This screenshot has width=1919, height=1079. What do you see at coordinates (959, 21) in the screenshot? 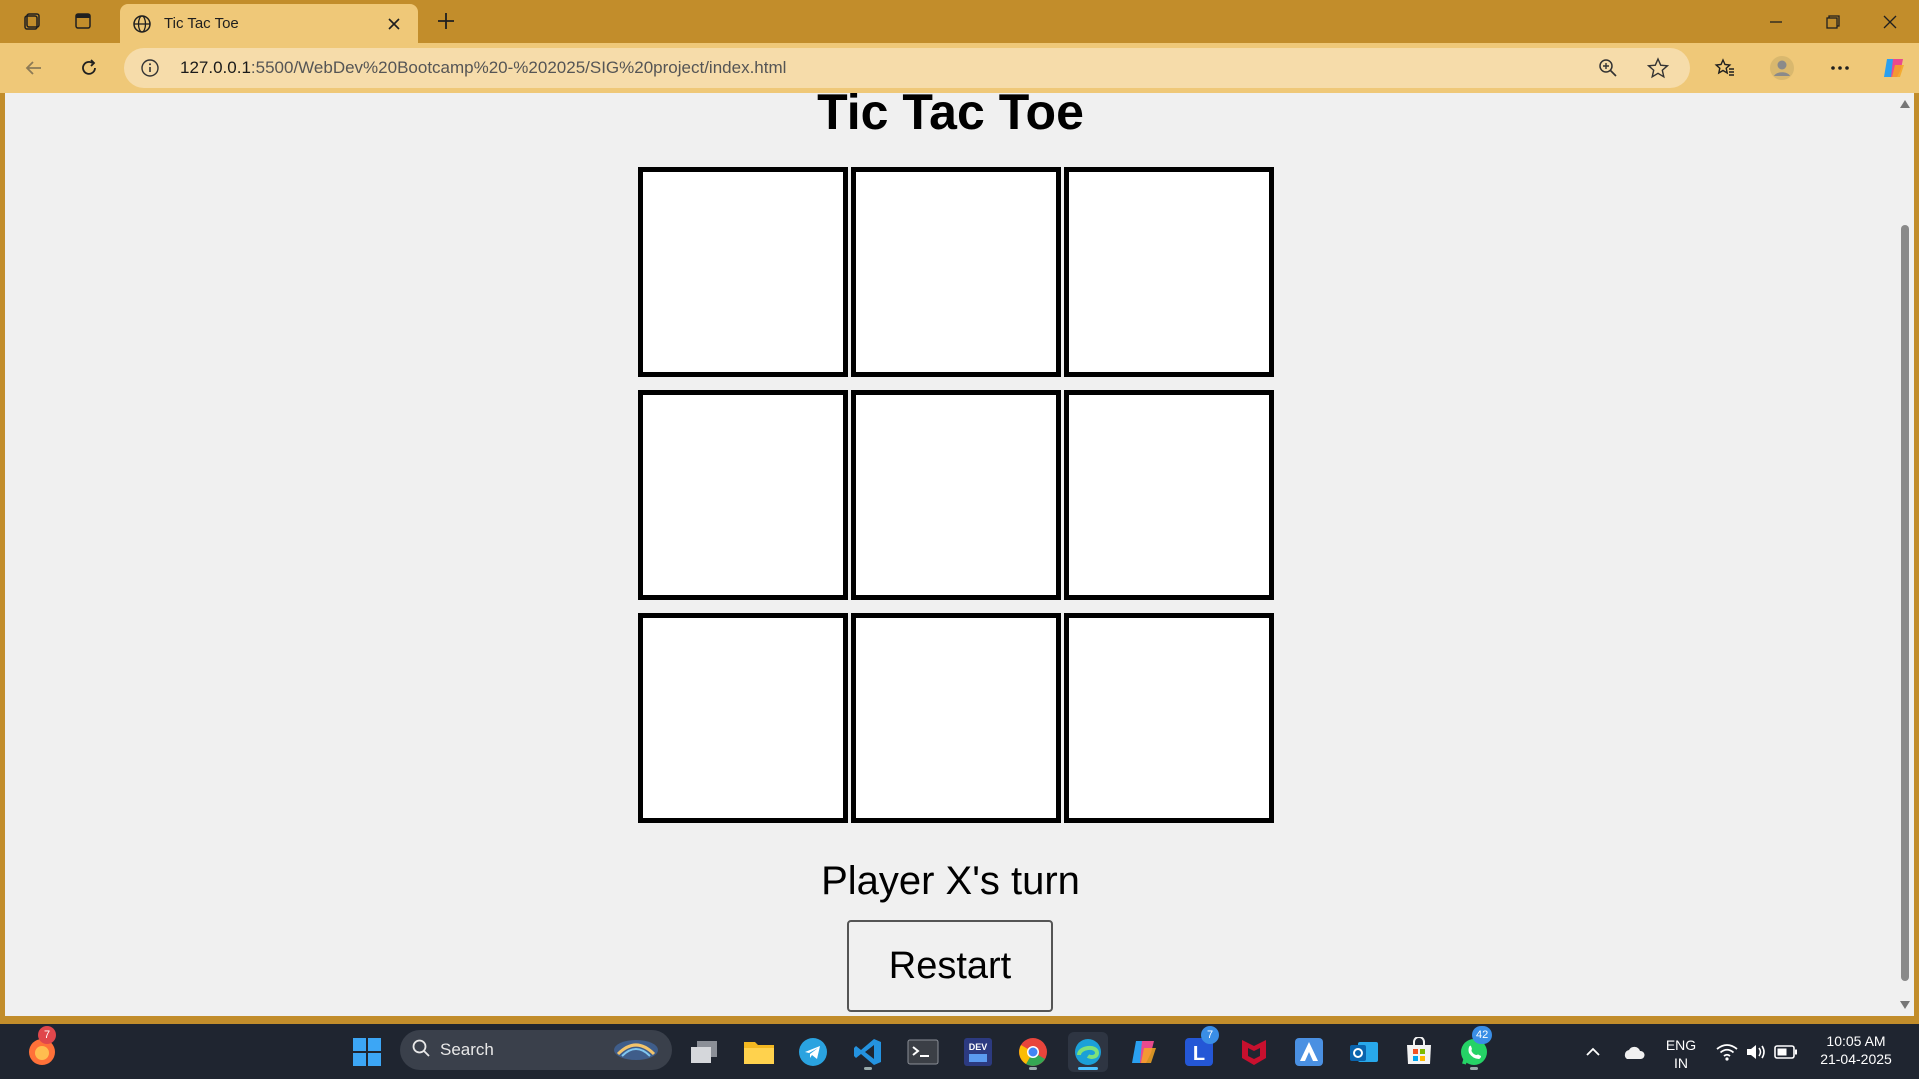
I see `title-bar: Tic Tac Toe` at bounding box center [959, 21].